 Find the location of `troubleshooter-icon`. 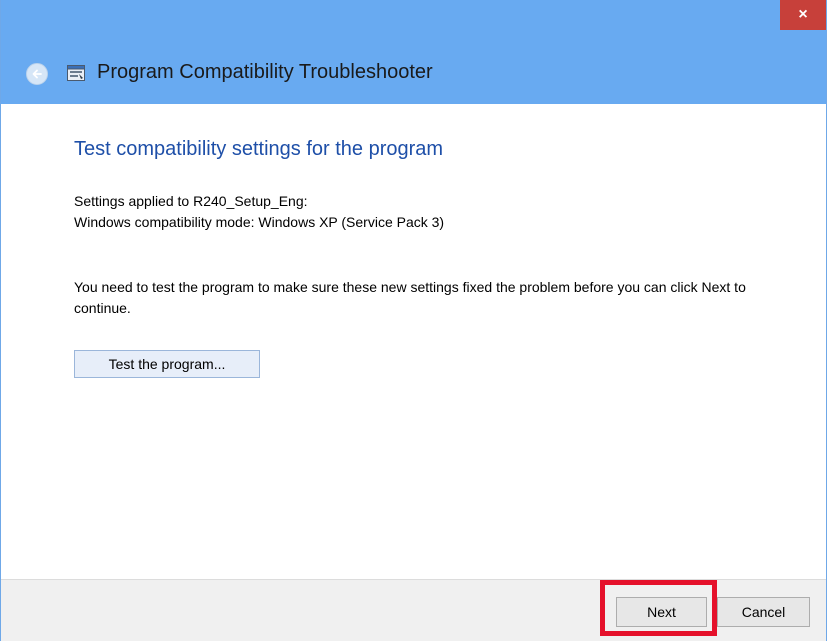

troubleshooter-icon is located at coordinates (76, 73).